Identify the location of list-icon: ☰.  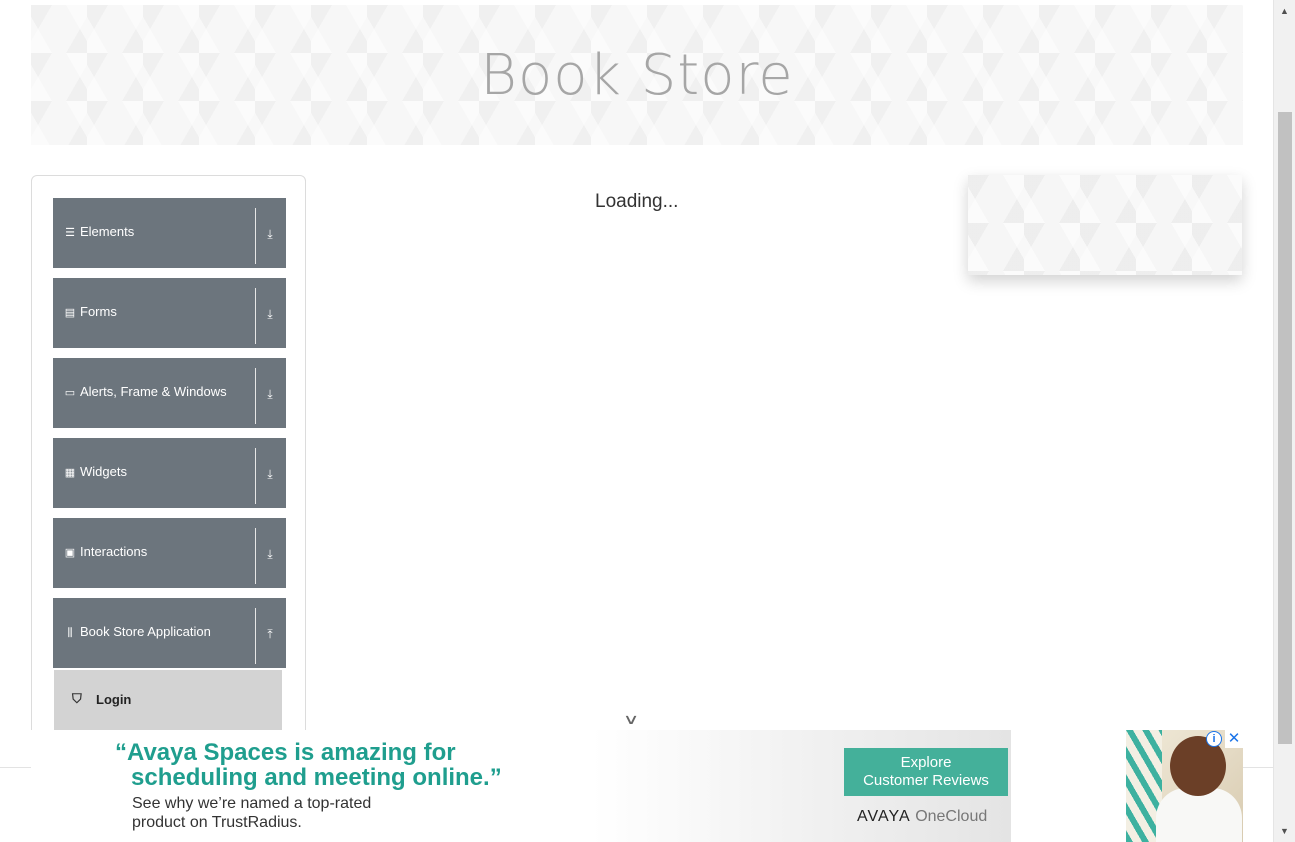
(70, 233).